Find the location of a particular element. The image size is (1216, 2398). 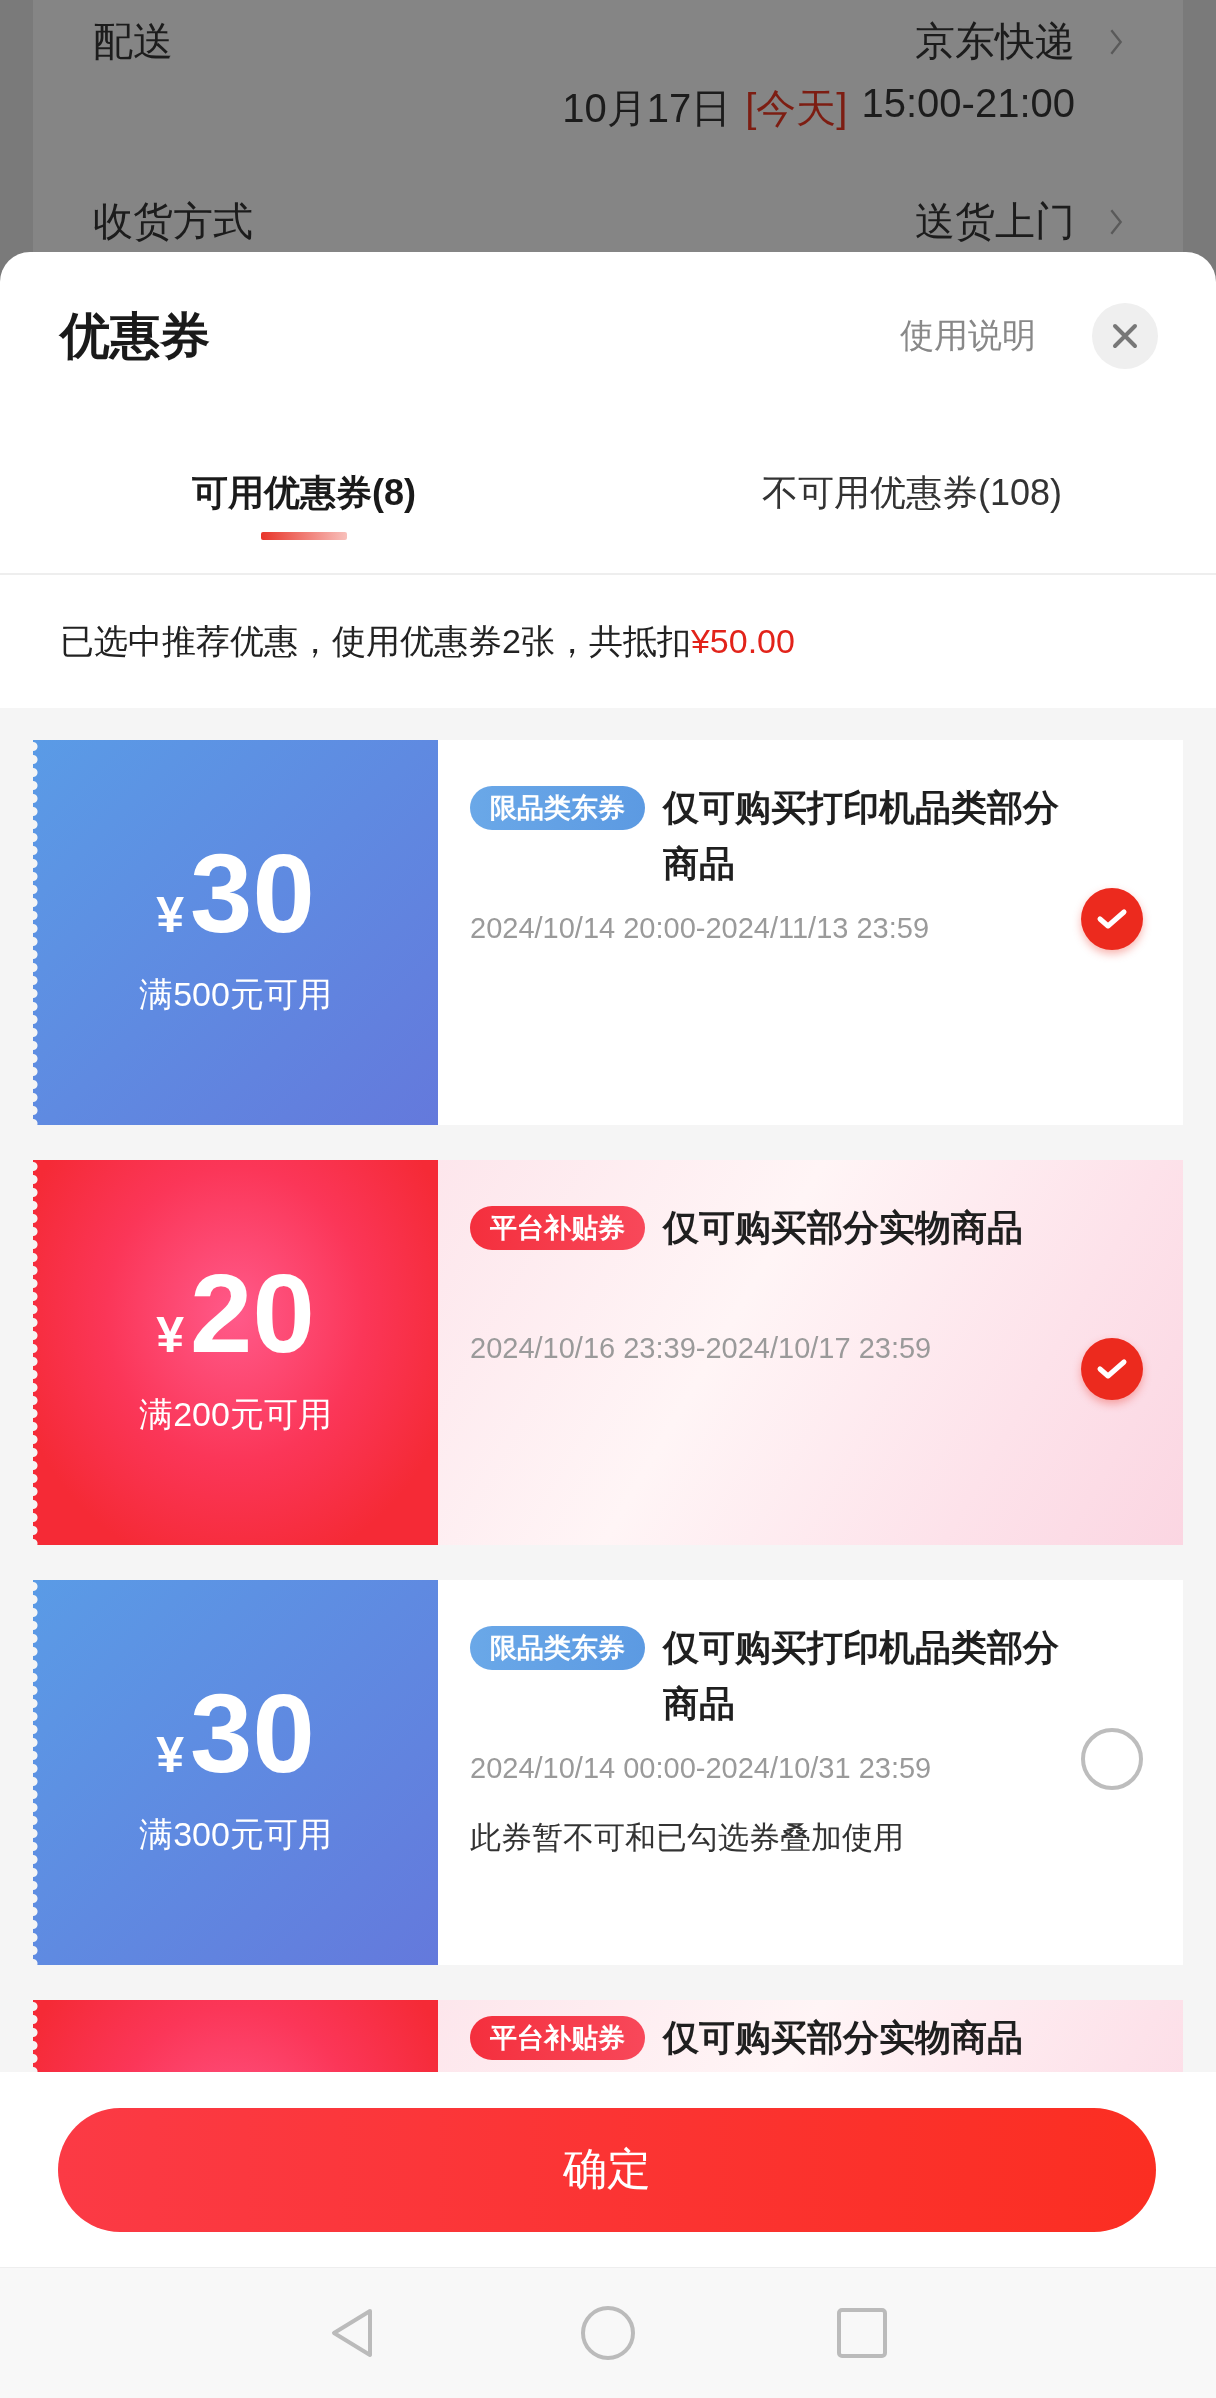

coupon-card: 限品类东券 仅可购买打印机品类部分商品 2024/10/14 20:00-2024/11/13 23:59 is located at coordinates (810, 932).